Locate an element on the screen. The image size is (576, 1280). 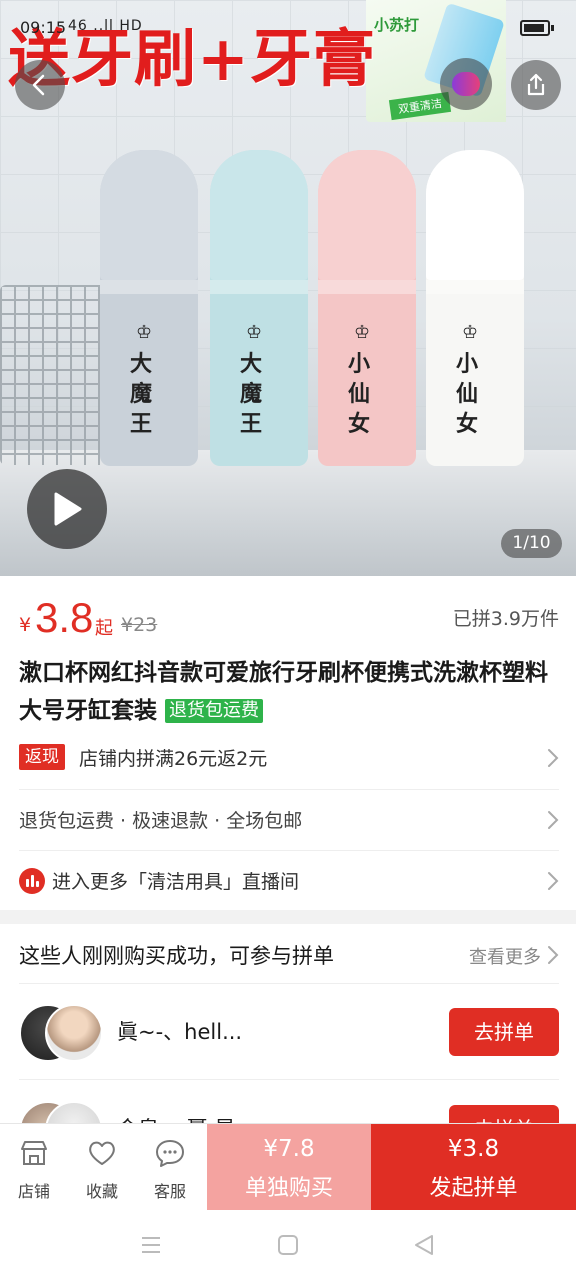
image-counter: 1/10 is located at coordinates (531, 543).